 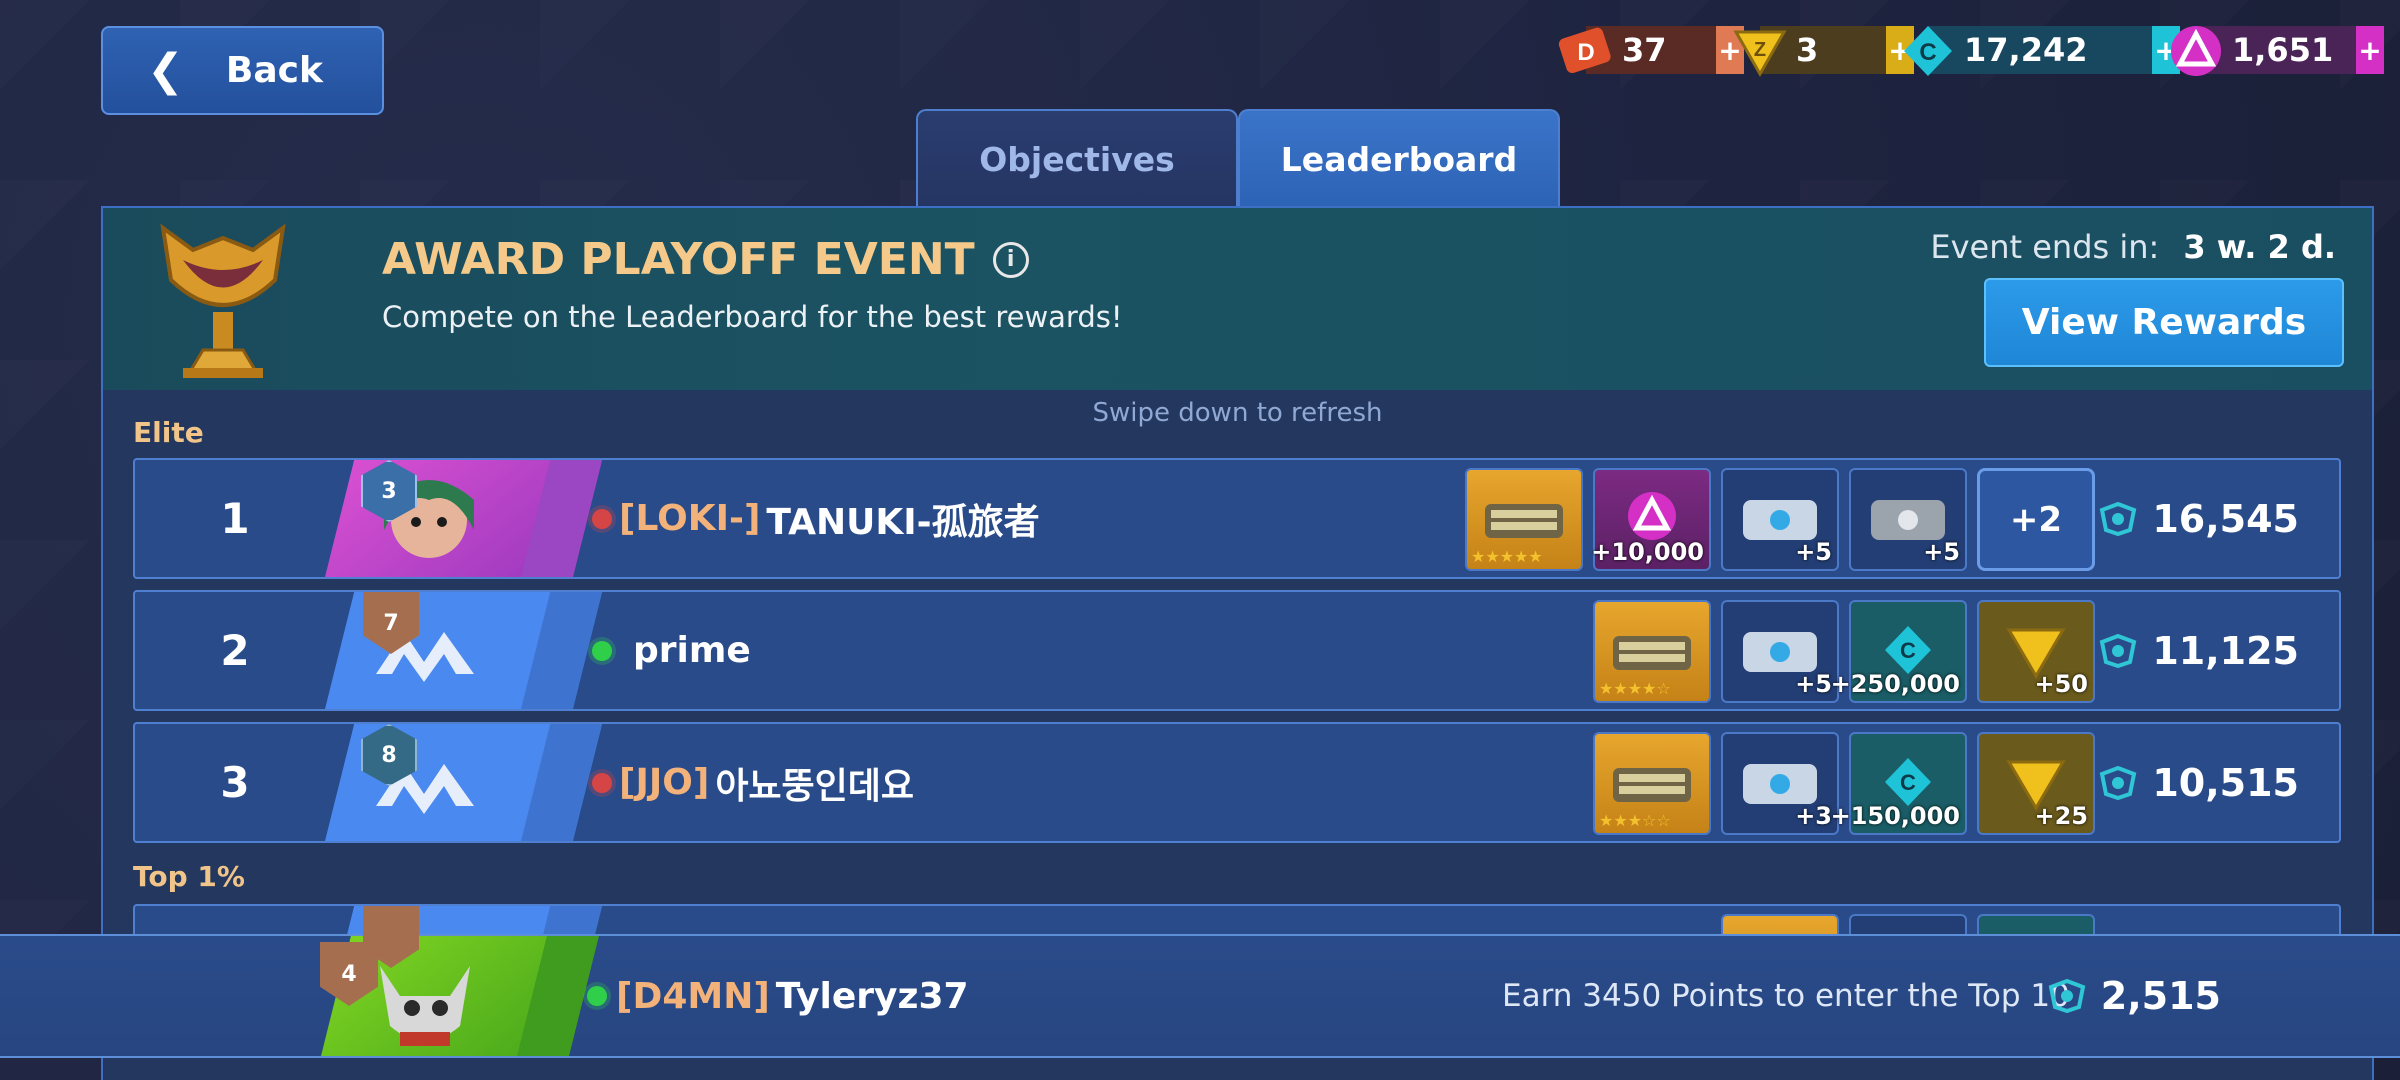 What do you see at coordinates (2164, 322) in the screenshot?
I see `view-rewards-button: View Rewards` at bounding box center [2164, 322].